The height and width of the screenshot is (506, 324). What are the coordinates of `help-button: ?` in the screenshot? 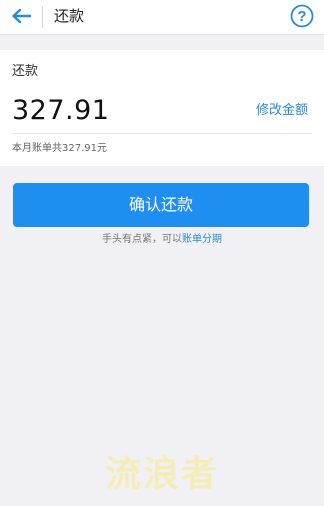 It's located at (302, 16).